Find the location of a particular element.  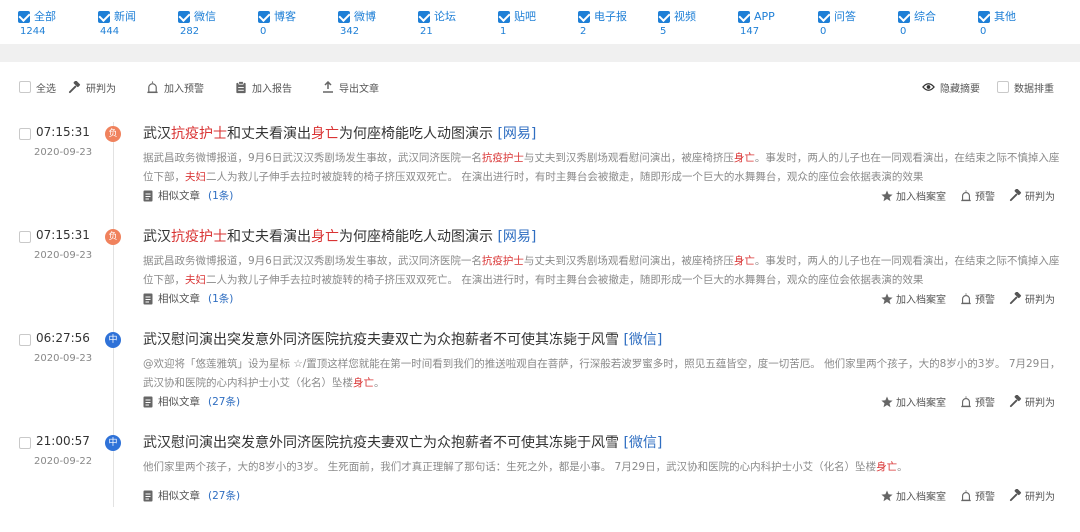

hide-summary-toggle: 隐藏摘要 is located at coordinates (951, 87).